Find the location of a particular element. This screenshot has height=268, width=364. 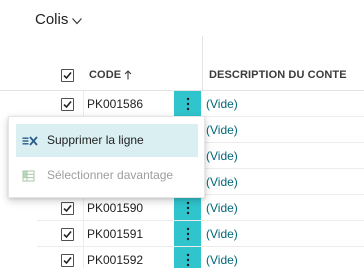

menu-item-label: Supprimer la ligne is located at coordinates (95, 140).